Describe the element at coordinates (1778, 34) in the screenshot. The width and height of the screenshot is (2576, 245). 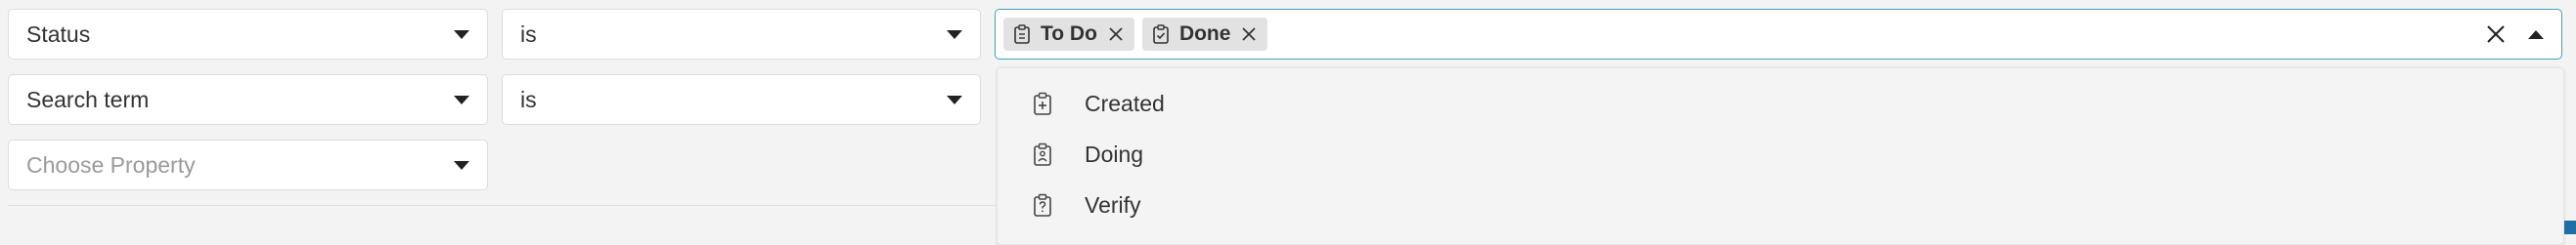
I see `status-values-multiselect: To Do Done` at that location.